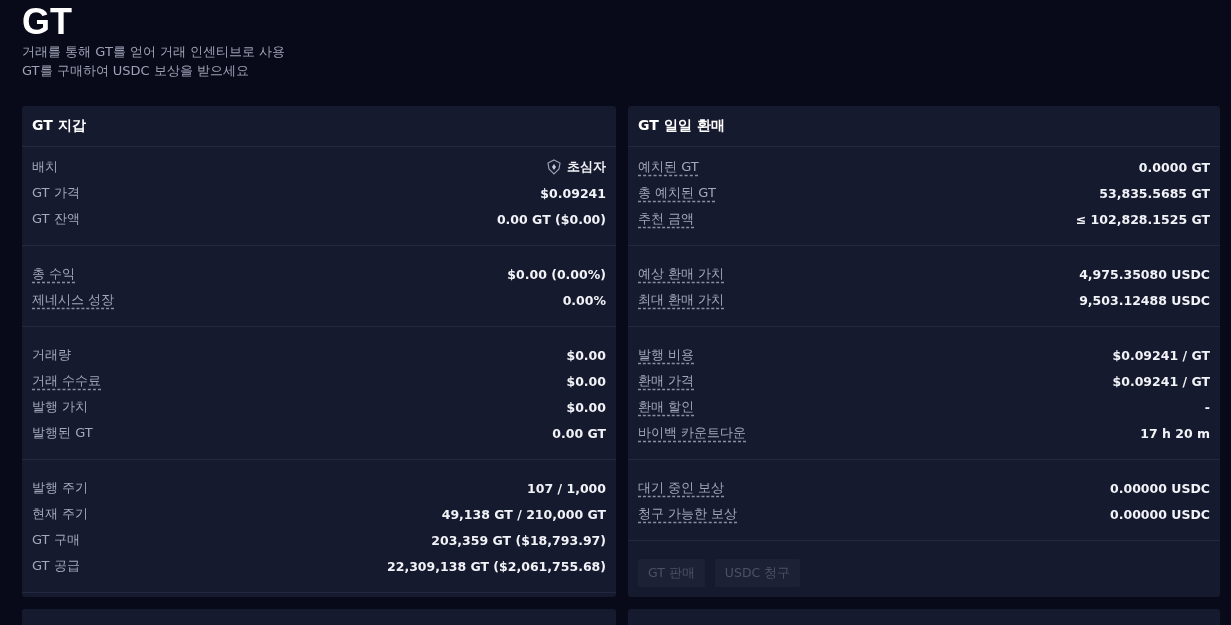 This screenshot has width=1231, height=625. I want to click on row-label: GT 공급, so click(56, 566).